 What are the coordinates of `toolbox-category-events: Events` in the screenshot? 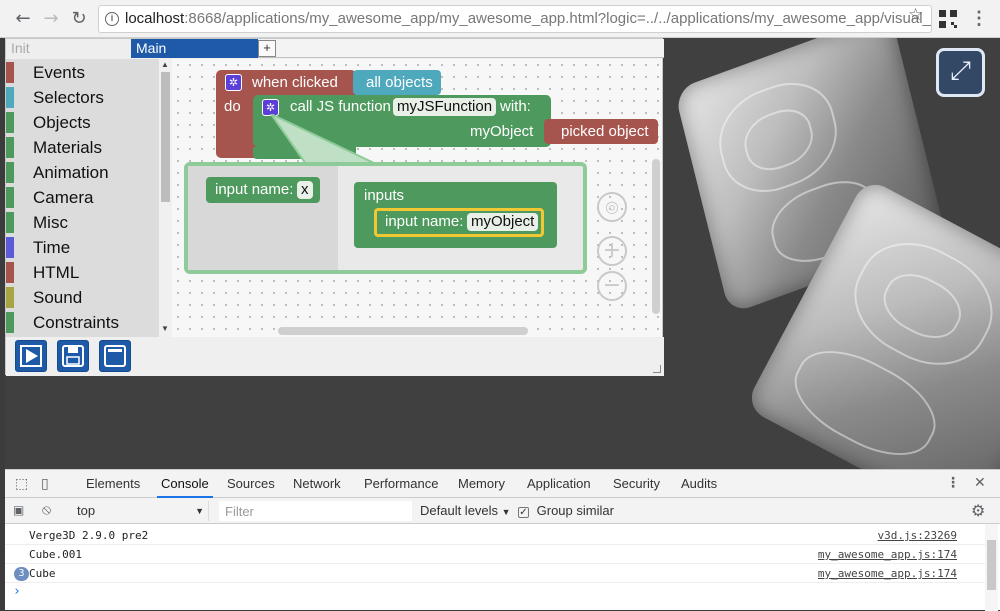 It's located at (82, 72).